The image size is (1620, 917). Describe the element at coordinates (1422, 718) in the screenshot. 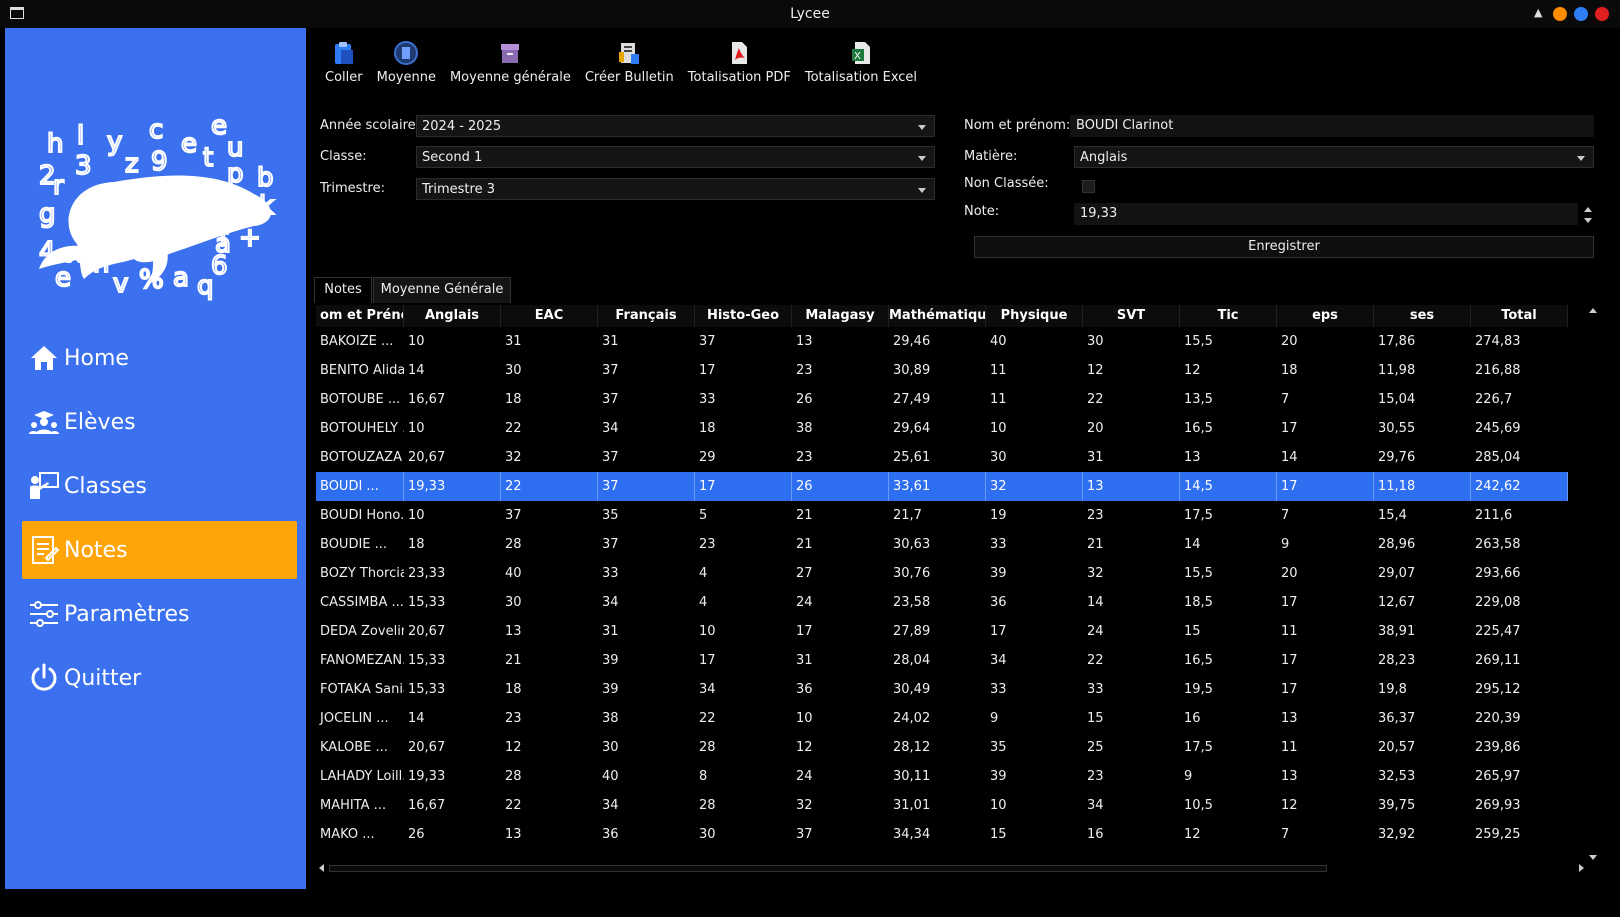

I see `table-cell: 36,37` at that location.